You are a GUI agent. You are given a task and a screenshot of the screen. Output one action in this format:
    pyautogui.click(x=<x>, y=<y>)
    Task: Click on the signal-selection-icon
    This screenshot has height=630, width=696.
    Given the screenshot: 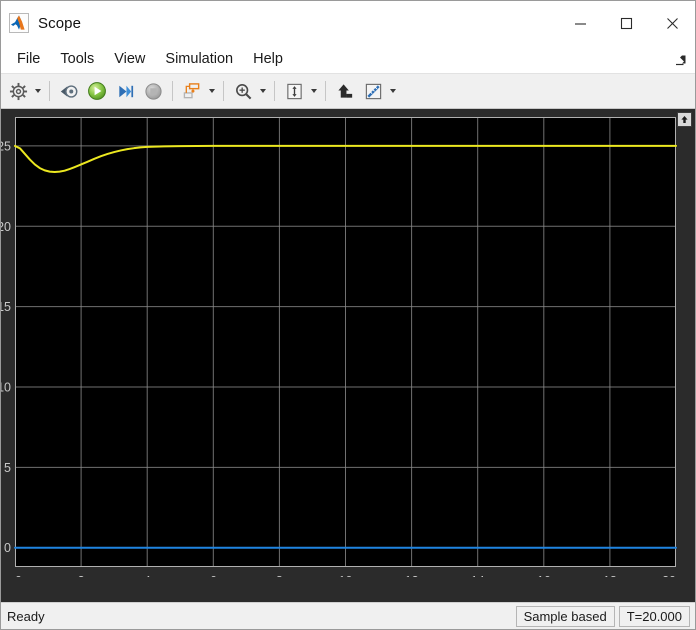 What is the action you would take?
    pyautogui.click(x=191, y=90)
    